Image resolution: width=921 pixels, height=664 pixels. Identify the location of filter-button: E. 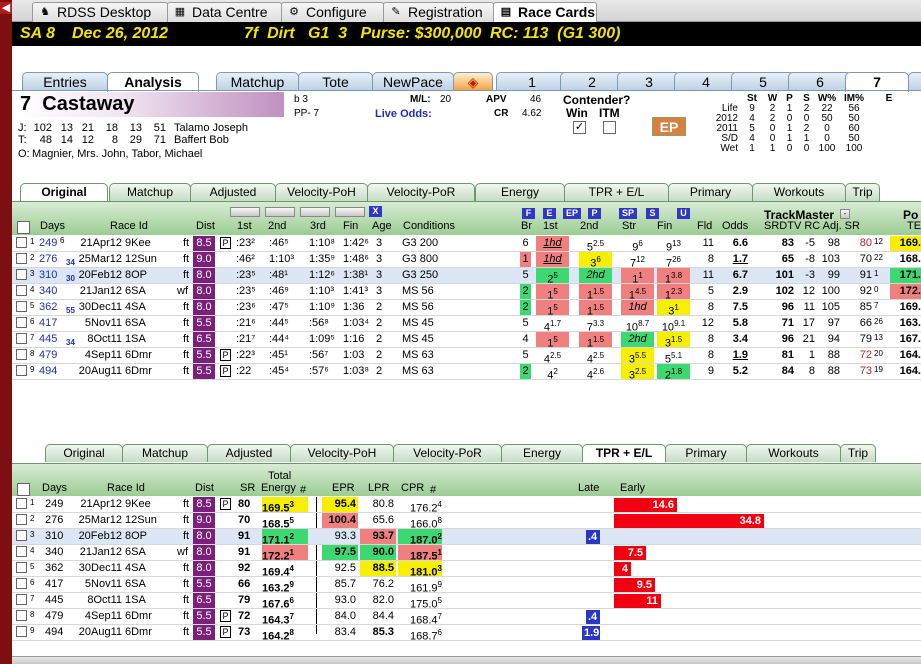
(549, 213).